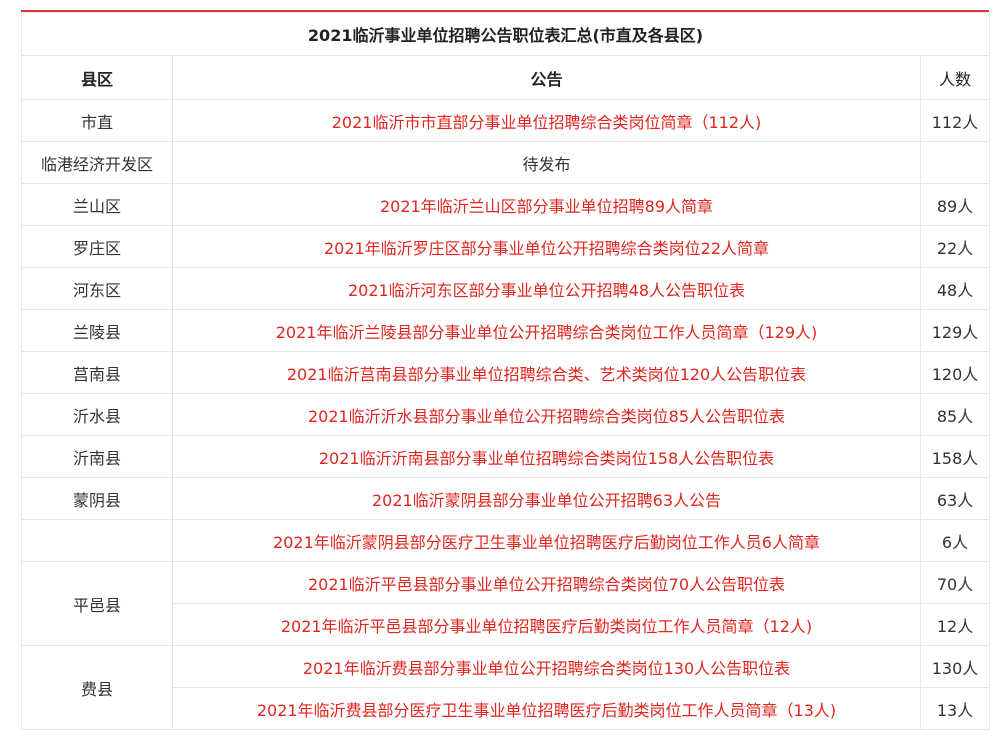 Image resolution: width=1000 pixels, height=738 pixels. I want to click on count-cell: 130人, so click(955, 666).